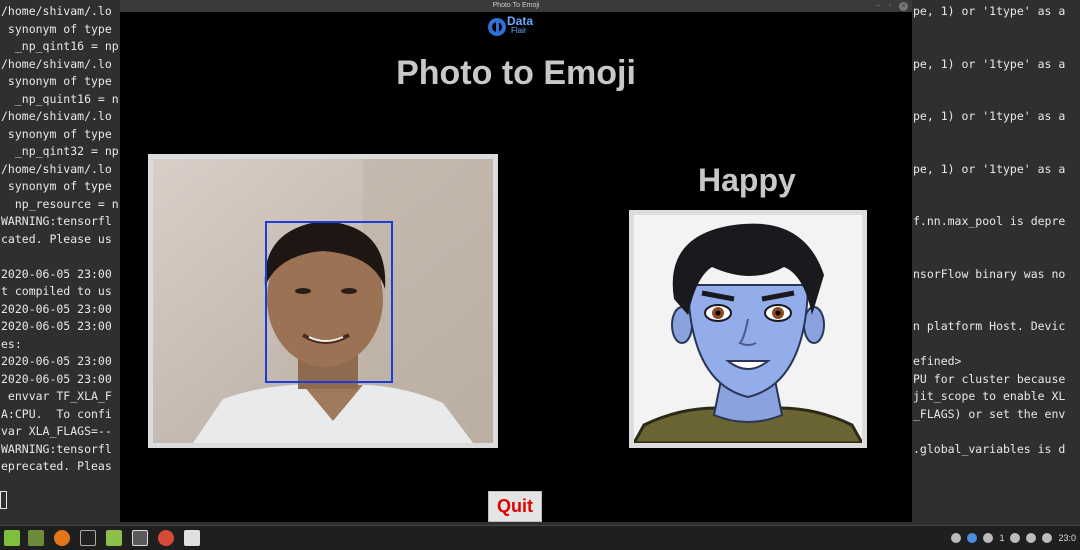 The width and height of the screenshot is (1080, 550). What do you see at coordinates (988, 538) in the screenshot?
I see `bluetooth-icon` at bounding box center [988, 538].